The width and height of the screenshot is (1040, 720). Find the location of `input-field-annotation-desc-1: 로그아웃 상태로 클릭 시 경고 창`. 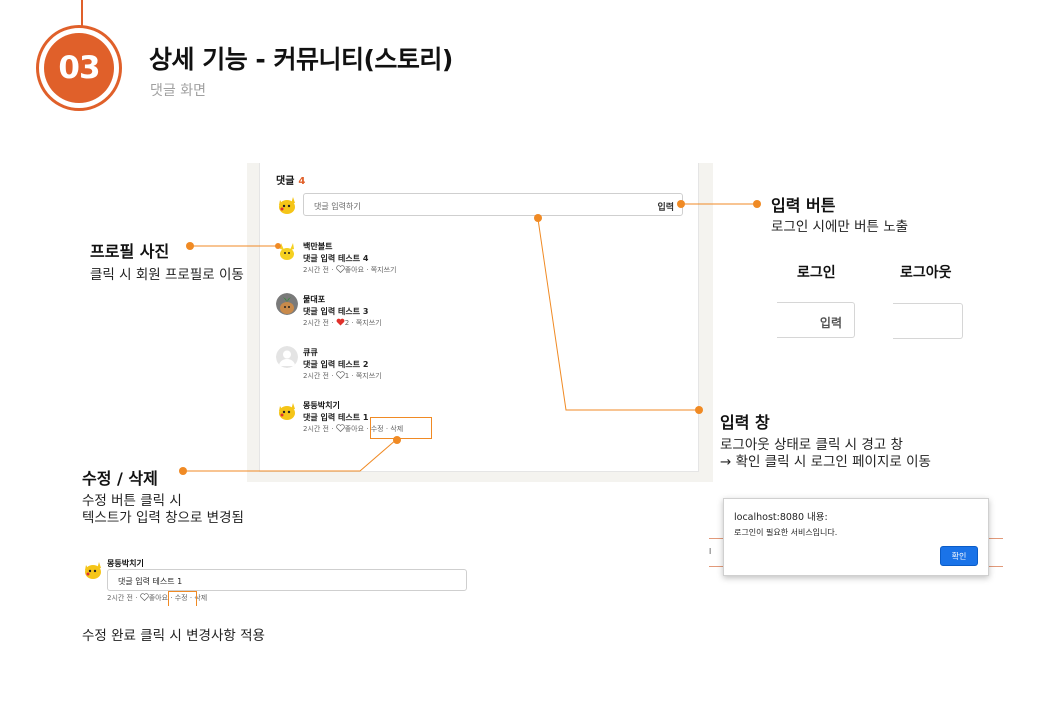

input-field-annotation-desc-1: 로그아웃 상태로 클릭 시 경고 창 is located at coordinates (811, 445).